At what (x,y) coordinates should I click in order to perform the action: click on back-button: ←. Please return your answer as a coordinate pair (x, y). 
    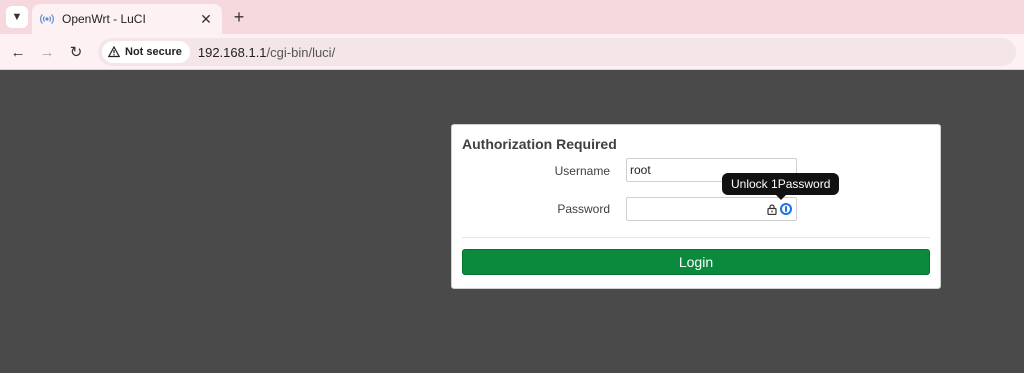
    Looking at the image, I should click on (18, 52).